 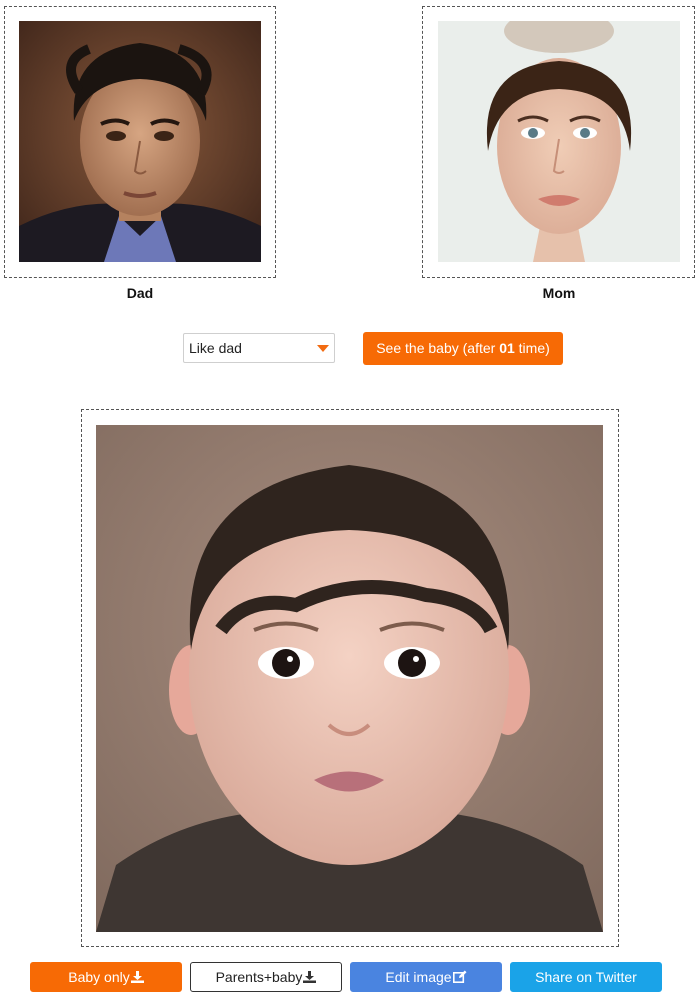 I want to click on share-twitter-button: Share on Twitter, so click(x=586, y=977).